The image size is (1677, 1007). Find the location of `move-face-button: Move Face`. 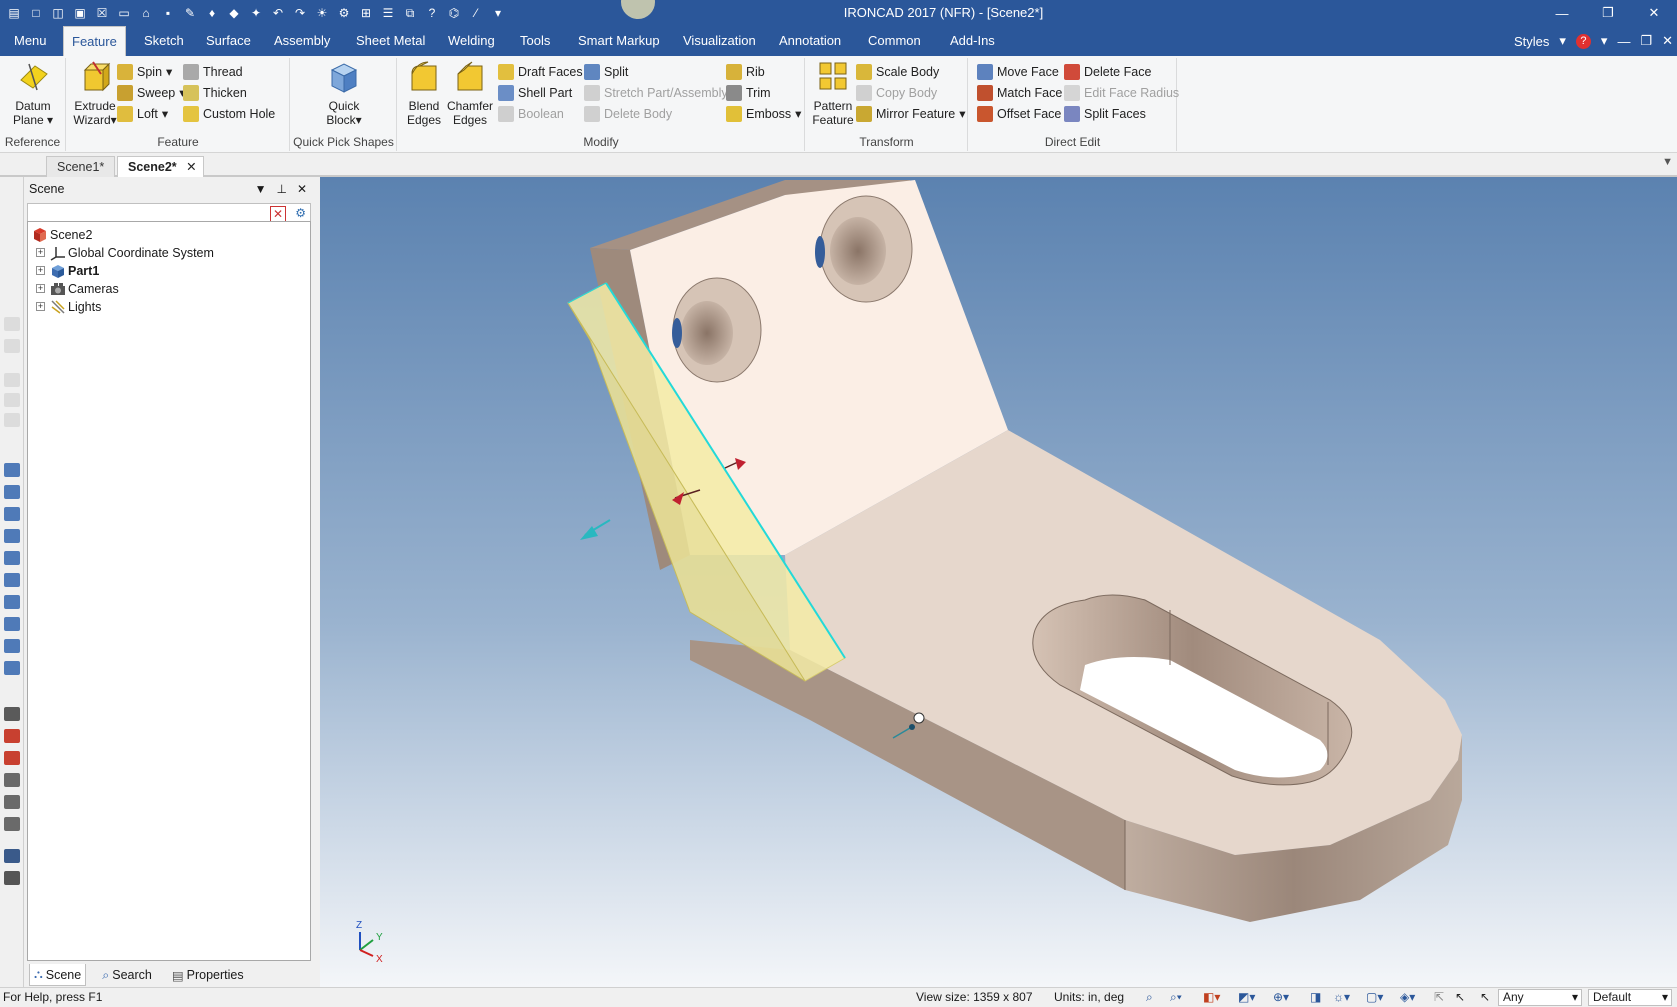

move-face-button: Move Face is located at coordinates (1018, 72).